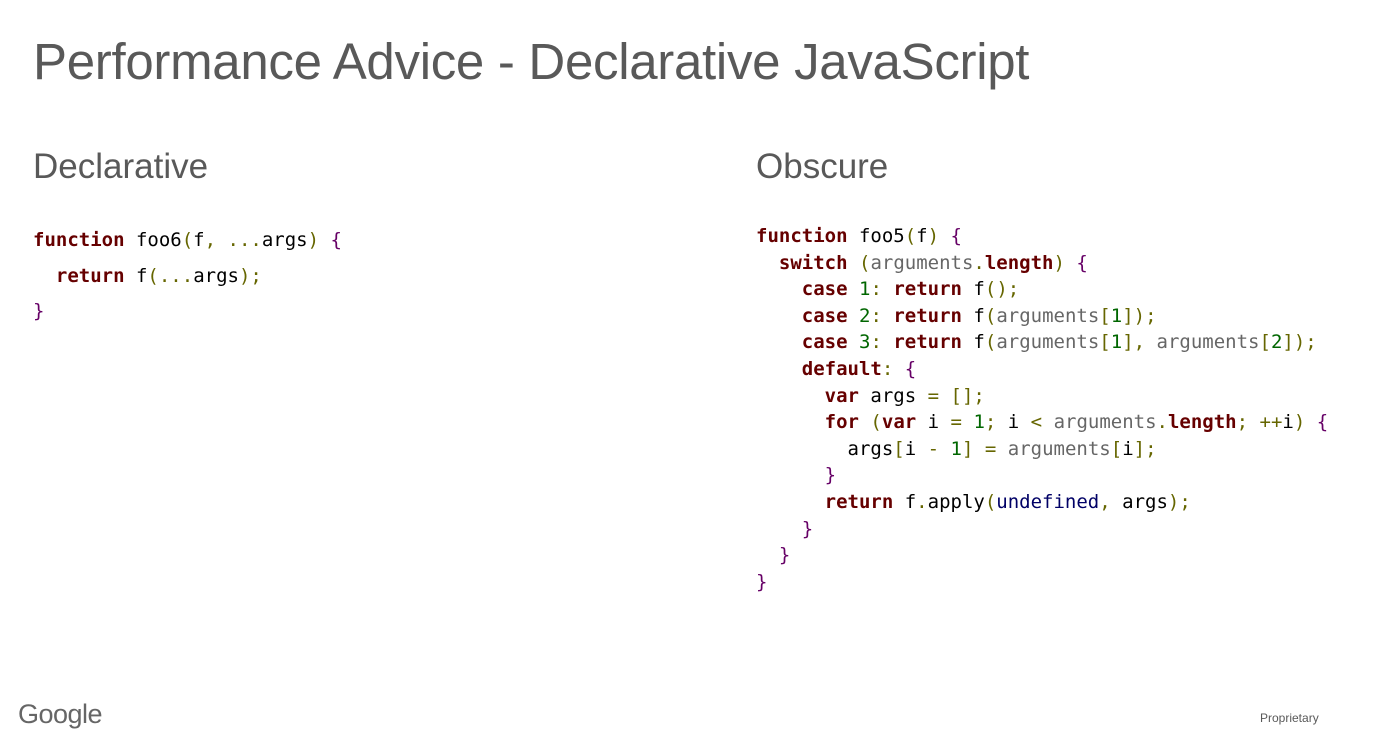 This screenshot has height=743, width=1400. Describe the element at coordinates (187, 241) in the screenshot. I see `code-line: function foo6(f, ...args) {` at that location.